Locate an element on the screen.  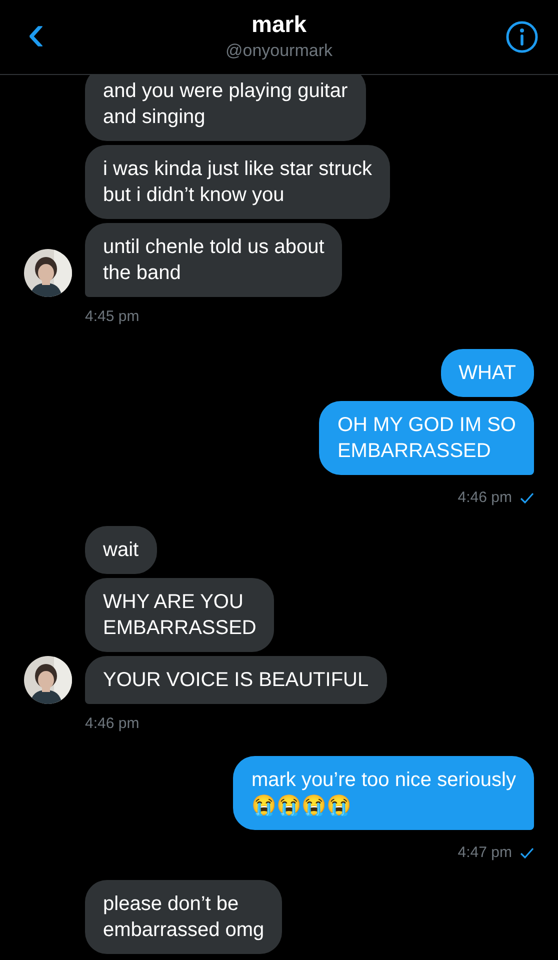
contact-name: mark is located at coordinates (279, 24).